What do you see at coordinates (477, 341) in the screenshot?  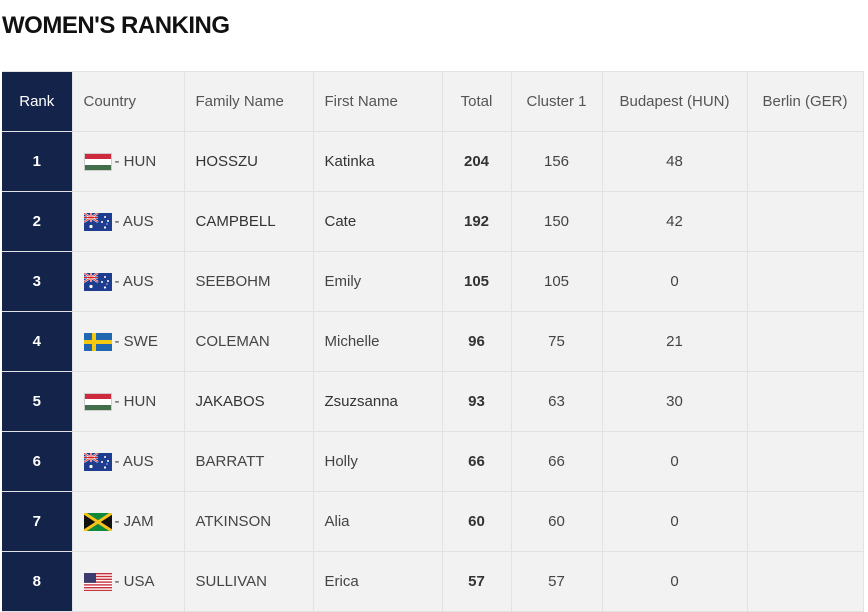 I see `total-cell: 96` at bounding box center [477, 341].